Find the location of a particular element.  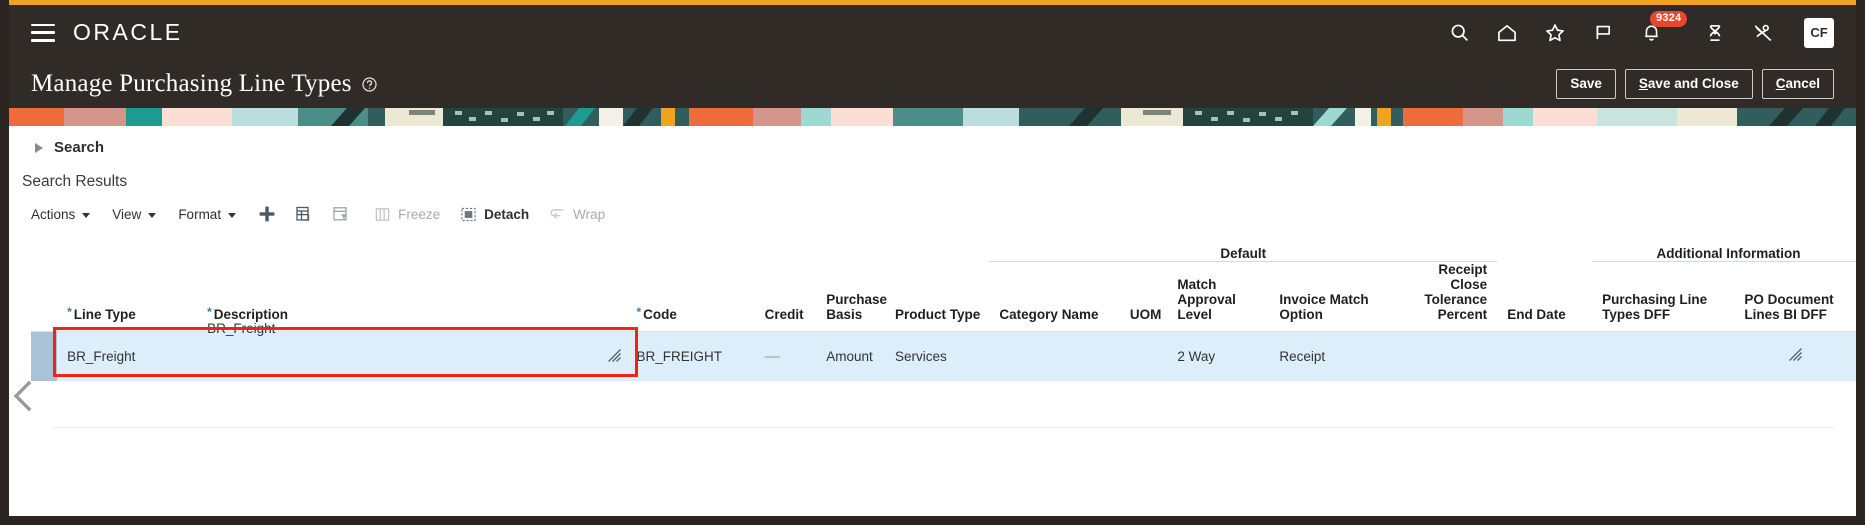

group-spacer-left is located at coordinates (510, 247).